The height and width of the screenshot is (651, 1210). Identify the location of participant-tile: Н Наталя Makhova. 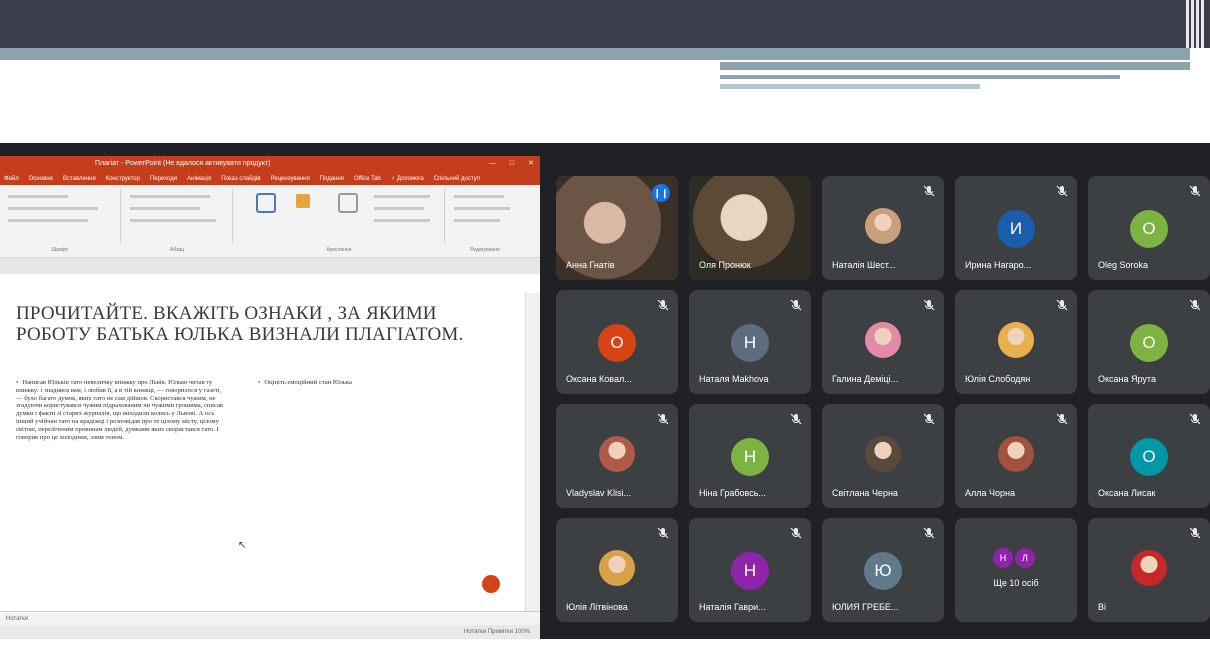
(750, 342).